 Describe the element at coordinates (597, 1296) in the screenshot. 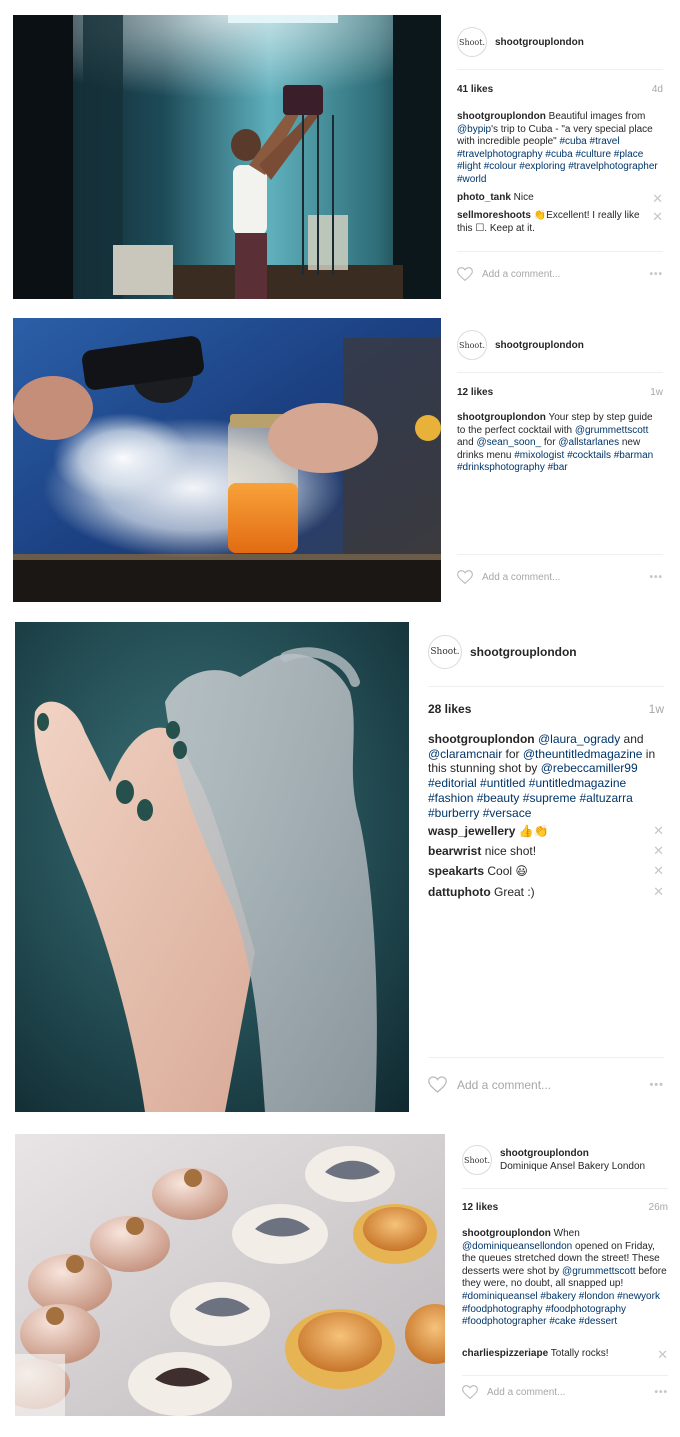

I see `hashtag-link: #london` at that location.